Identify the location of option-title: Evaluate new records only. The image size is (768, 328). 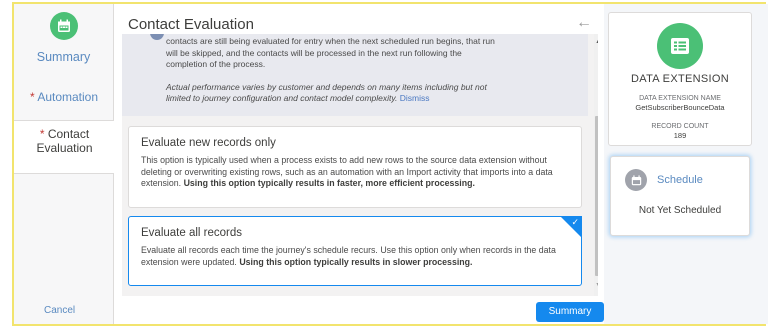
(208, 143).